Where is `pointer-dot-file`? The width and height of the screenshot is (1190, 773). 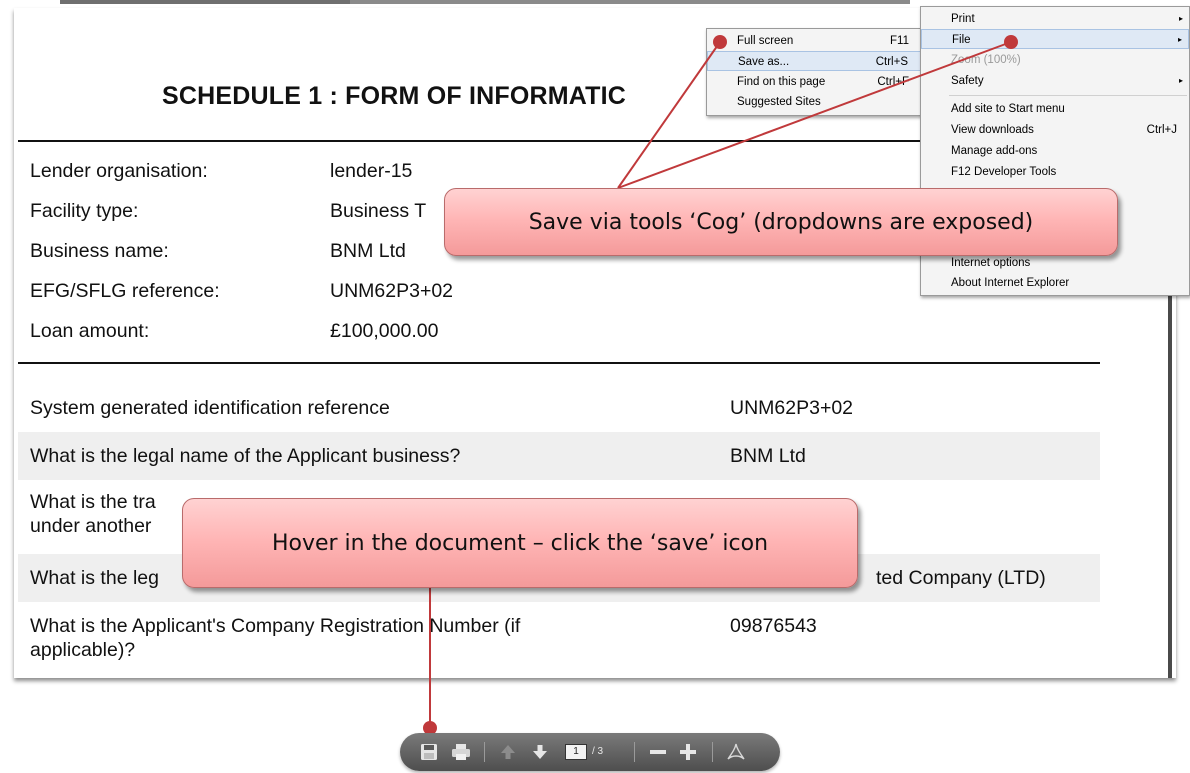 pointer-dot-file is located at coordinates (1011, 42).